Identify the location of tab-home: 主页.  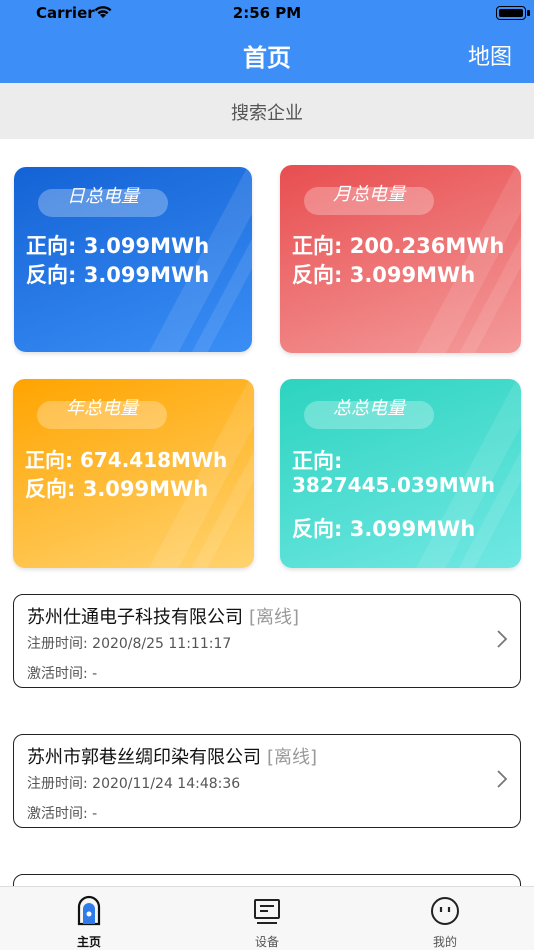
(89, 918).